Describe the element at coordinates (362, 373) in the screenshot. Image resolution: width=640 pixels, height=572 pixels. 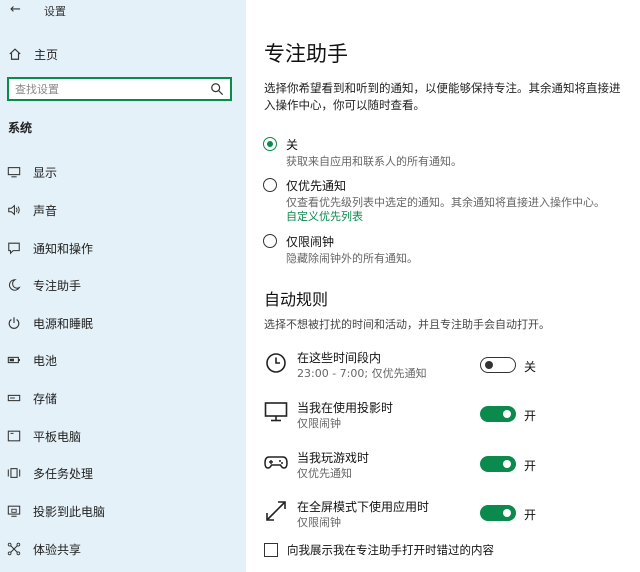
I see `rule-time-sub: 23:00 - 7:00; 仅优先通知` at that location.